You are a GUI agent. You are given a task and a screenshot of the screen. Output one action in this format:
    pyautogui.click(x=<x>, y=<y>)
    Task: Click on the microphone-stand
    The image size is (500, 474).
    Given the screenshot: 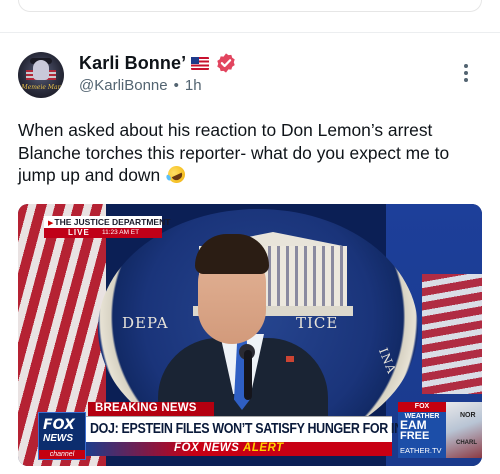 What is the action you would take?
    pyautogui.click(x=248, y=375)
    